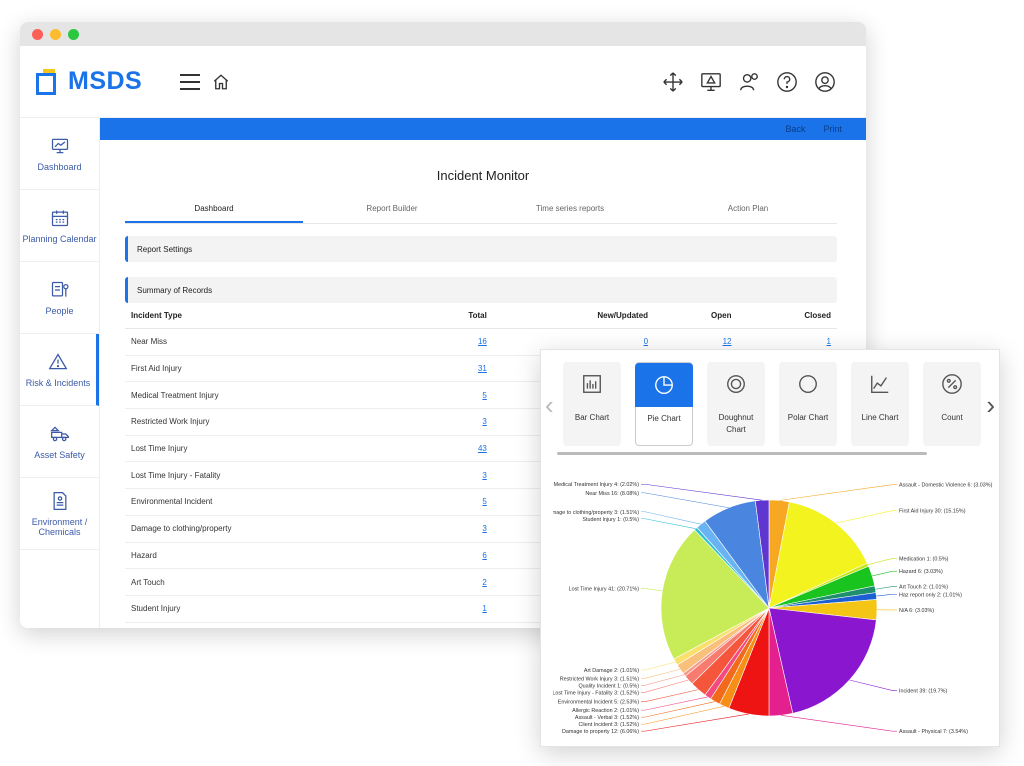 The width and height of the screenshot is (1024, 766). Describe the element at coordinates (270, 449) in the screenshot. I see `table-cell-type: Lost Time Injury` at that location.